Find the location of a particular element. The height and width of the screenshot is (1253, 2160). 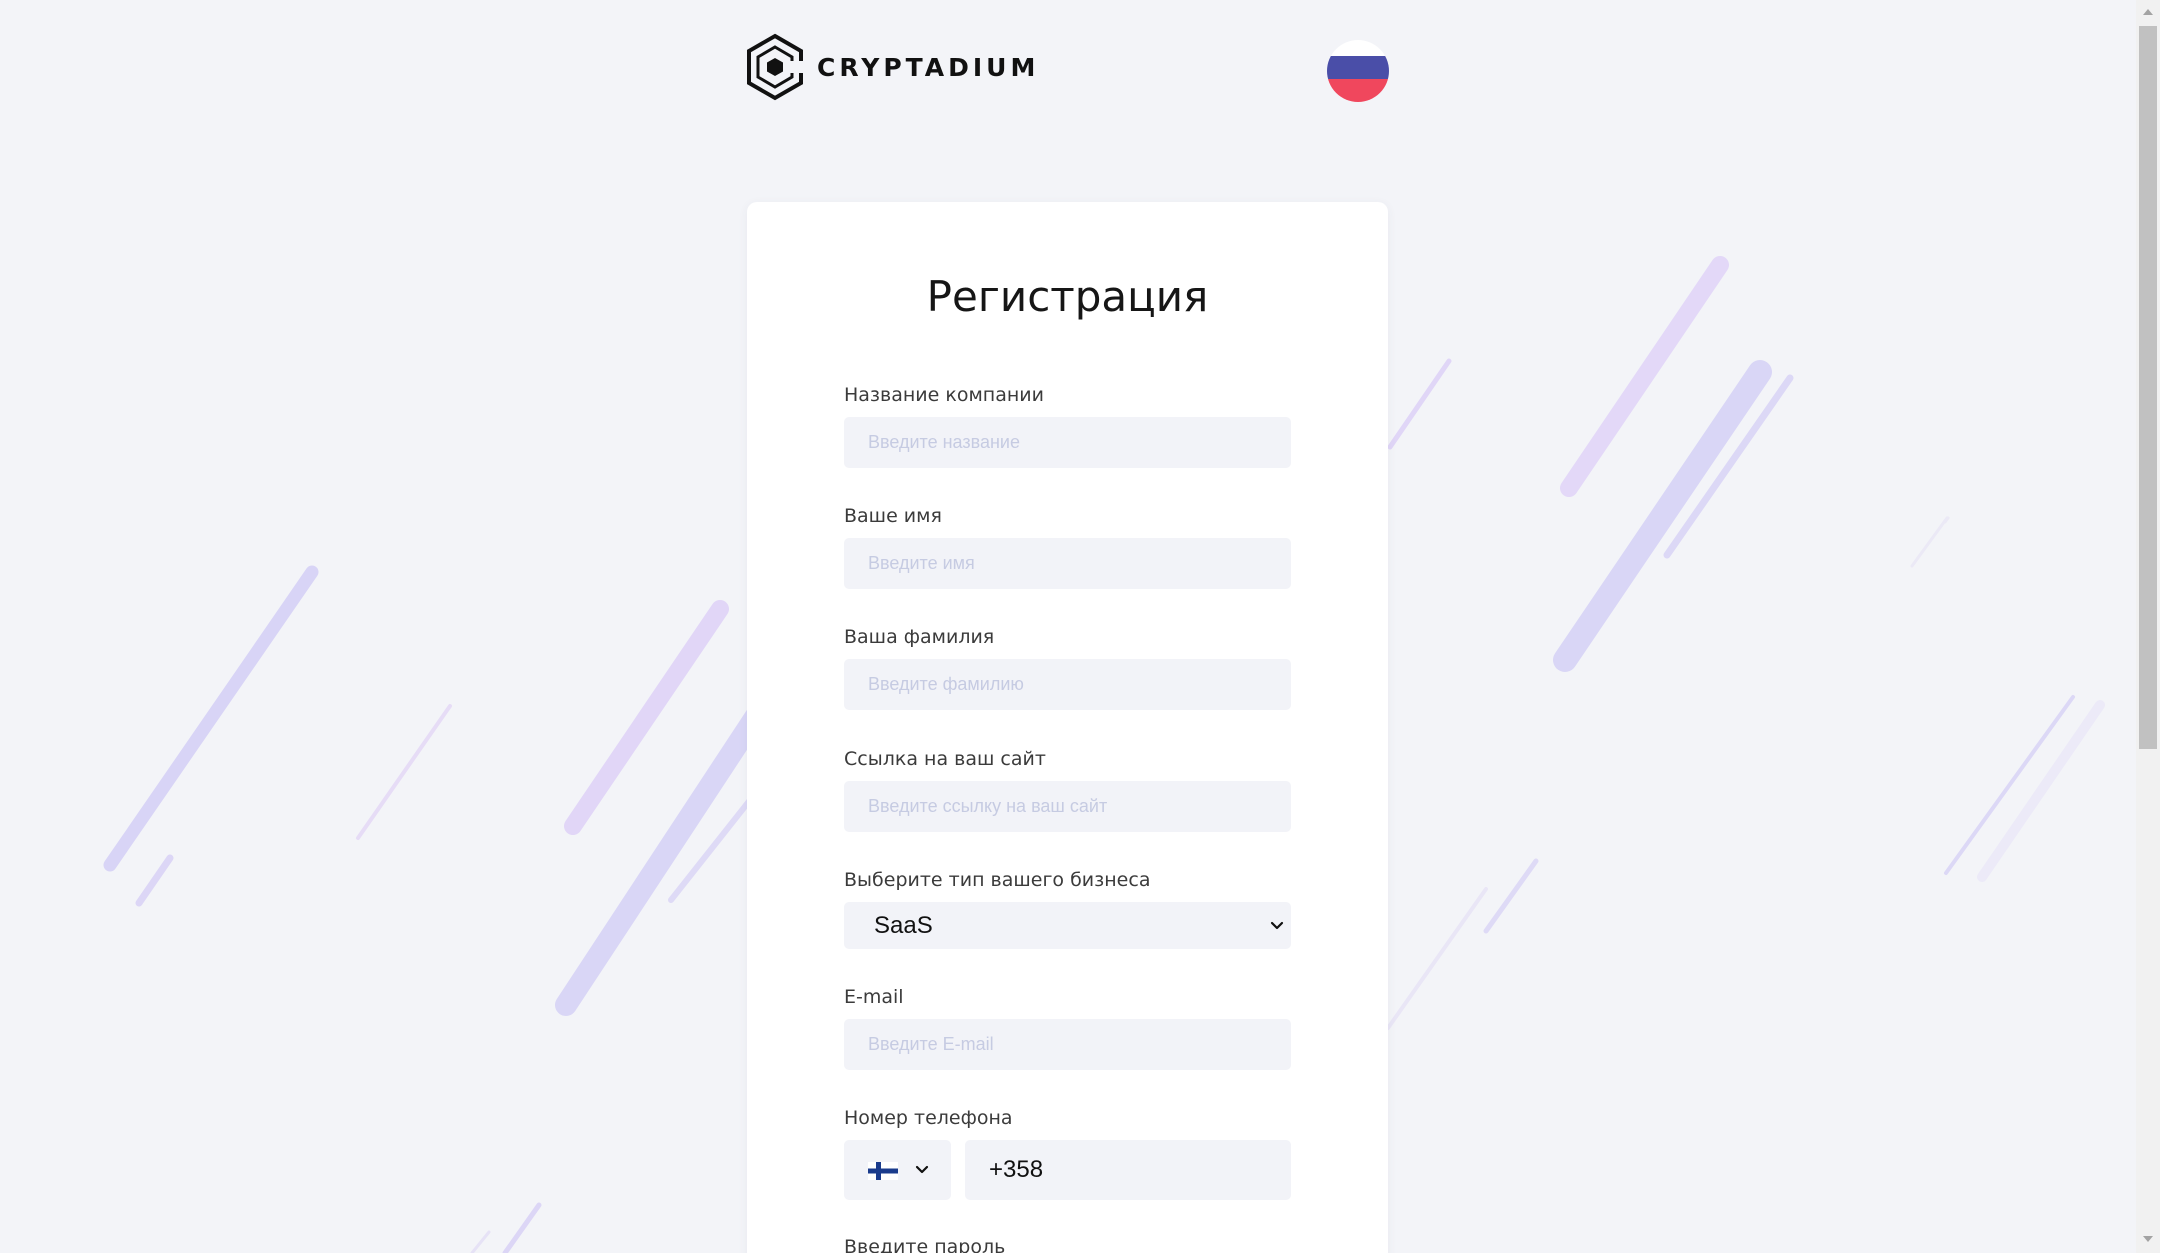

page-title: Регистрация is located at coordinates (1067, 296).